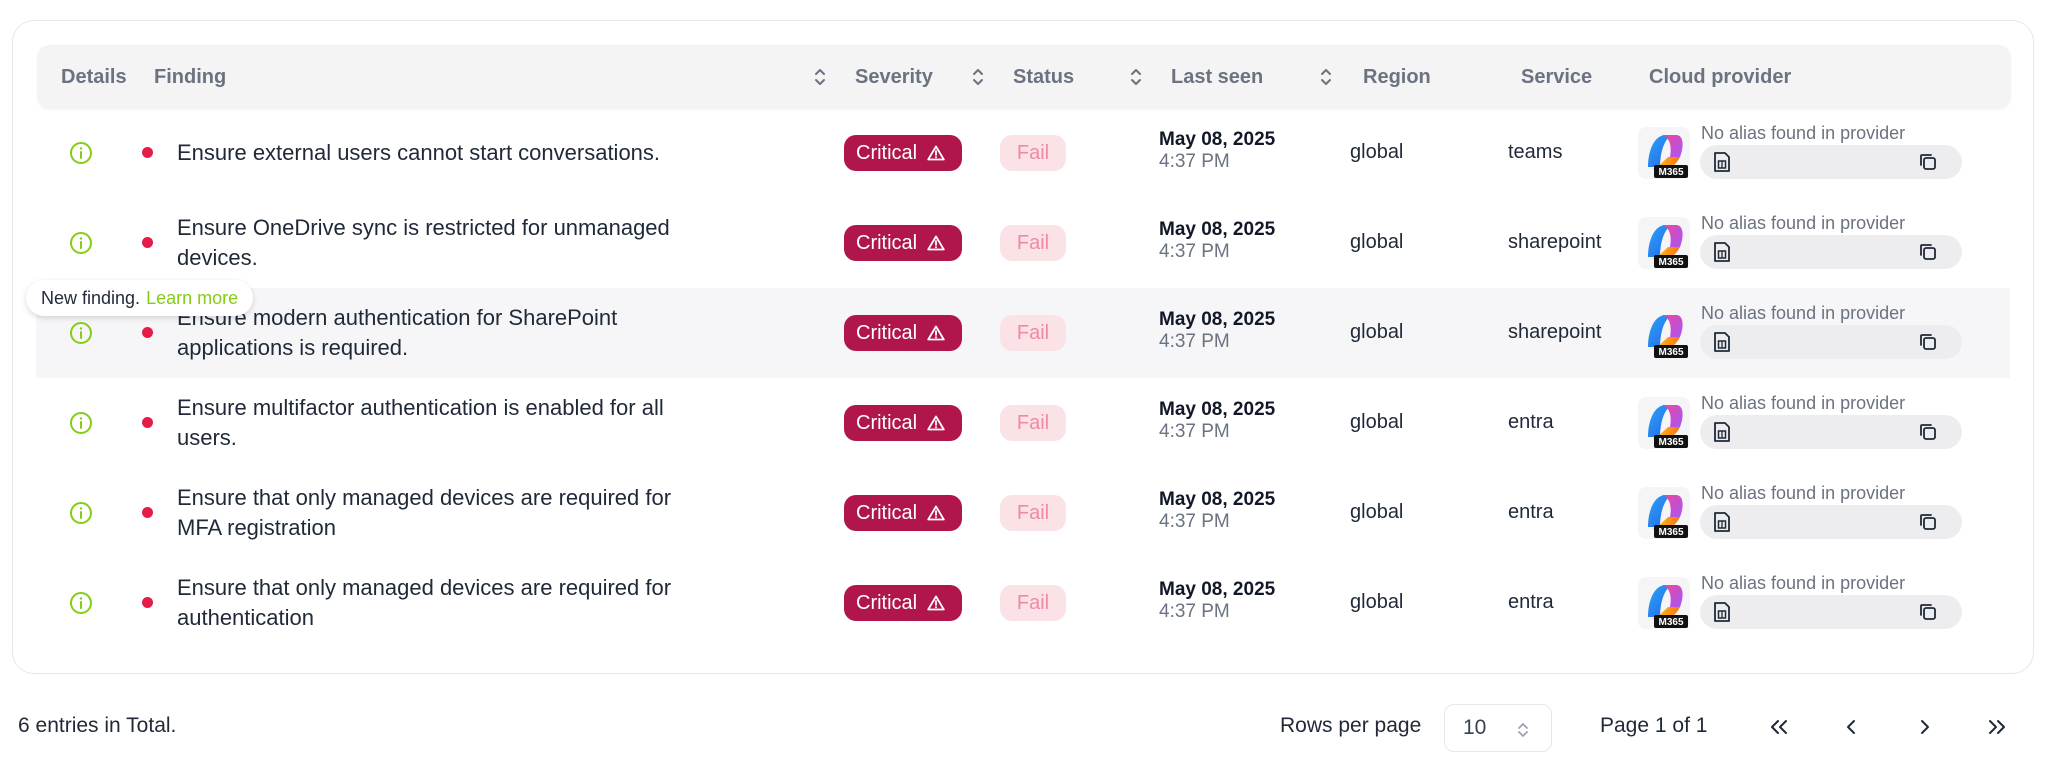 The width and height of the screenshot is (2048, 763). I want to click on header-details: Details, so click(94, 76).